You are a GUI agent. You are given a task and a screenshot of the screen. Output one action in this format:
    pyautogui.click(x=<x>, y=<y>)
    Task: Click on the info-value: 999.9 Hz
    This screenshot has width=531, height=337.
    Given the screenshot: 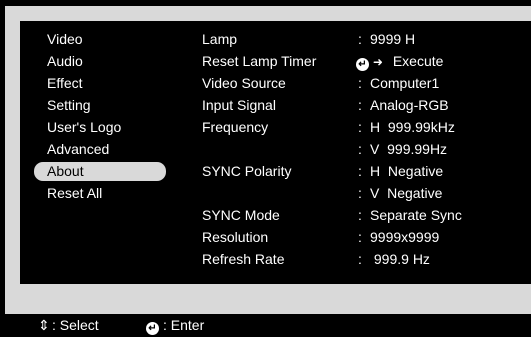 What is the action you would take?
    pyautogui.click(x=400, y=259)
    